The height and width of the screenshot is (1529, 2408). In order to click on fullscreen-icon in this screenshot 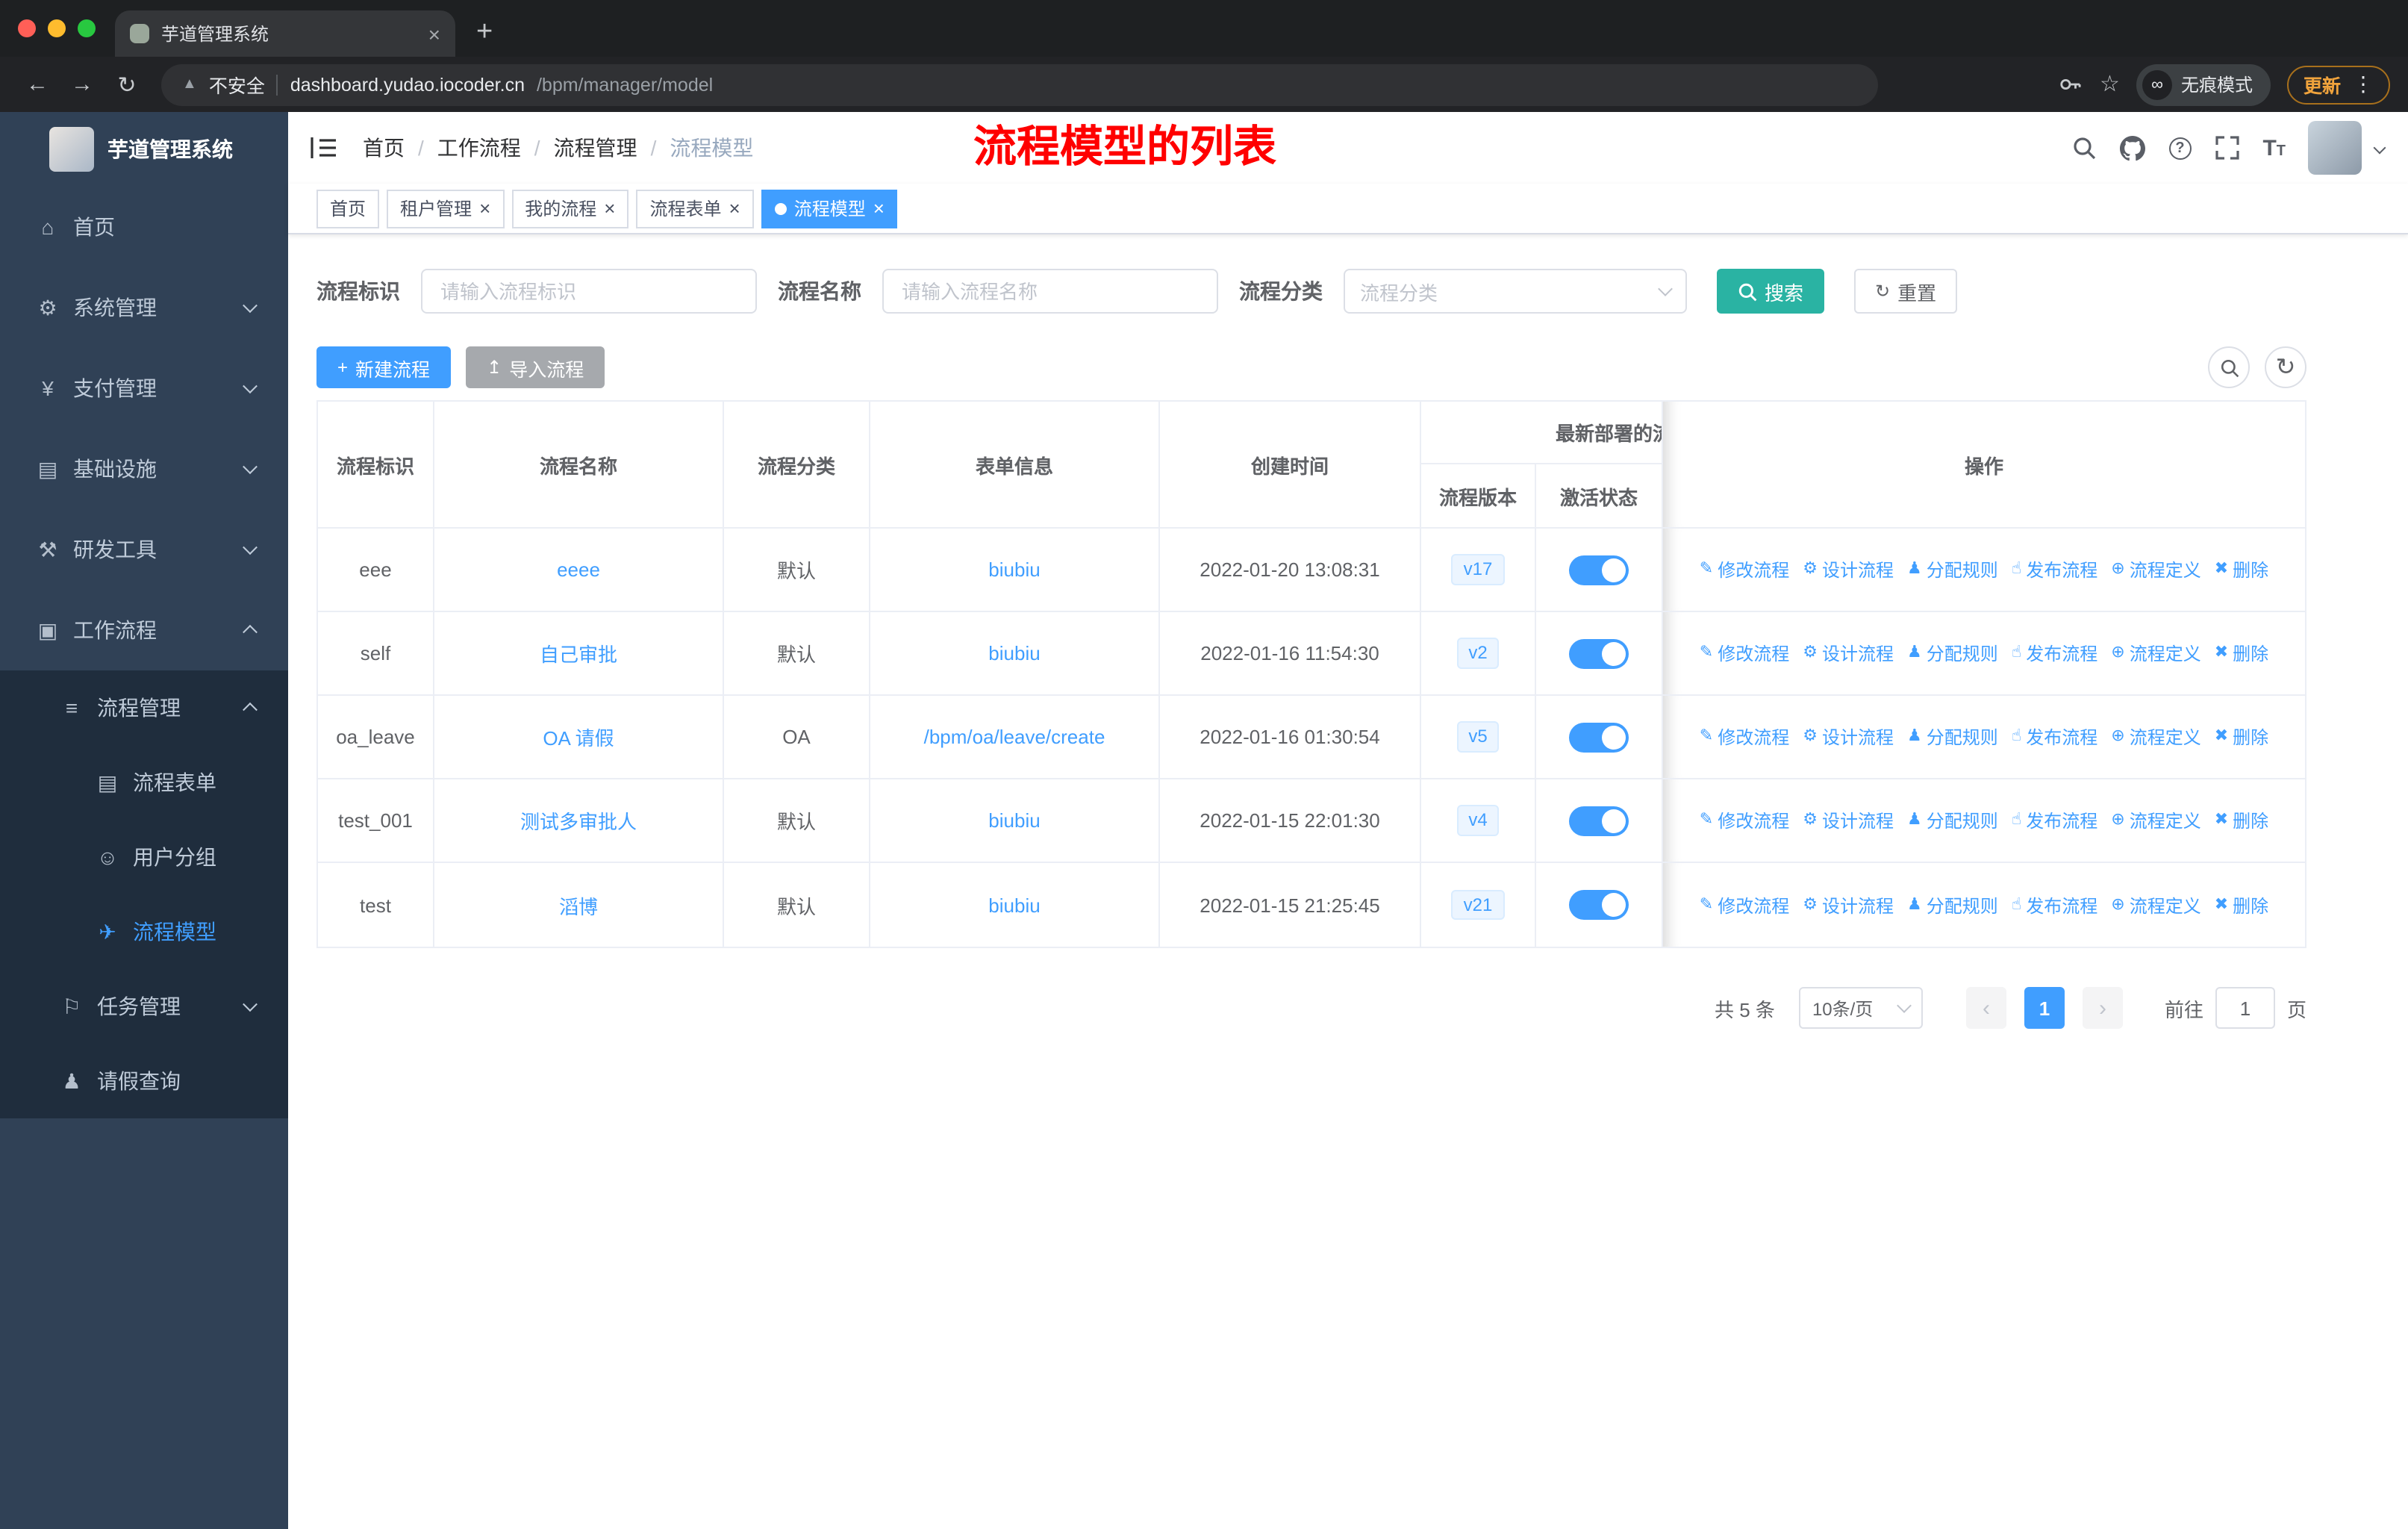, I will do `click(2226, 147)`.